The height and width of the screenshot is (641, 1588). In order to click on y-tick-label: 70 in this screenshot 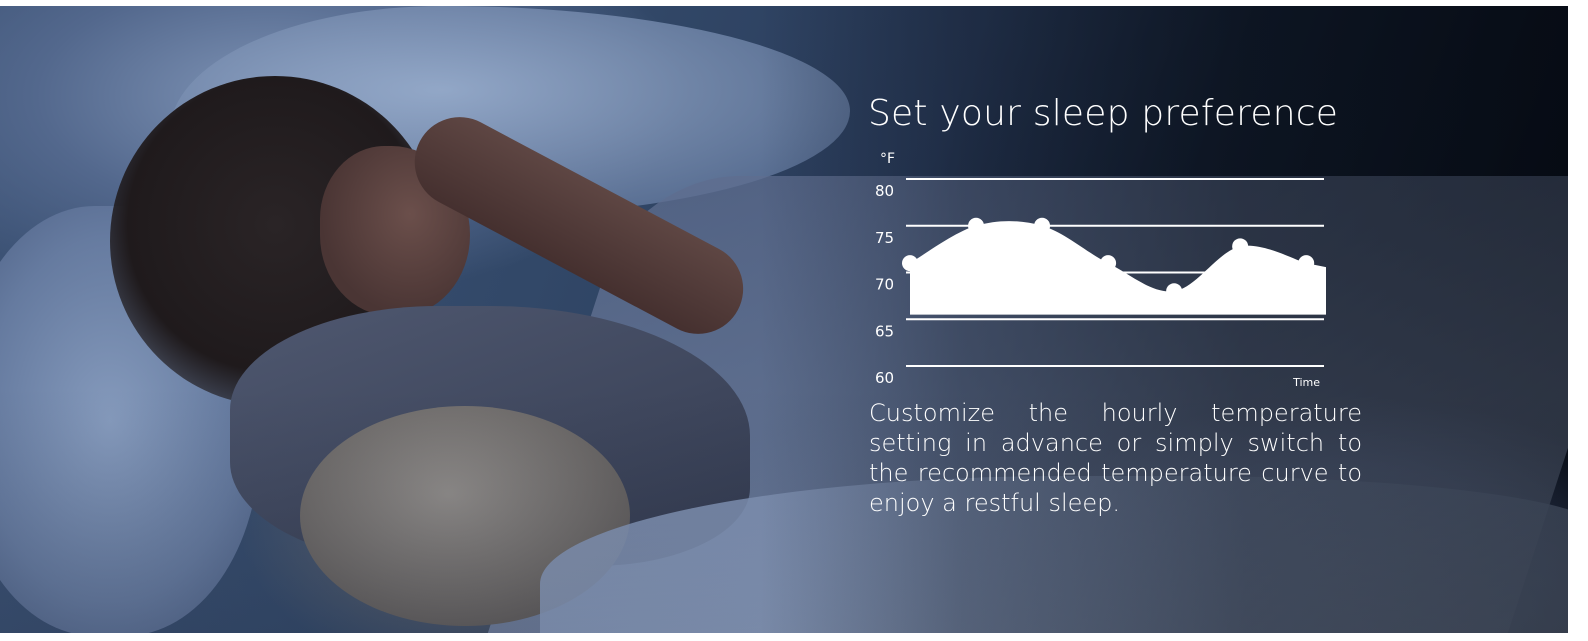, I will do `click(884, 285)`.